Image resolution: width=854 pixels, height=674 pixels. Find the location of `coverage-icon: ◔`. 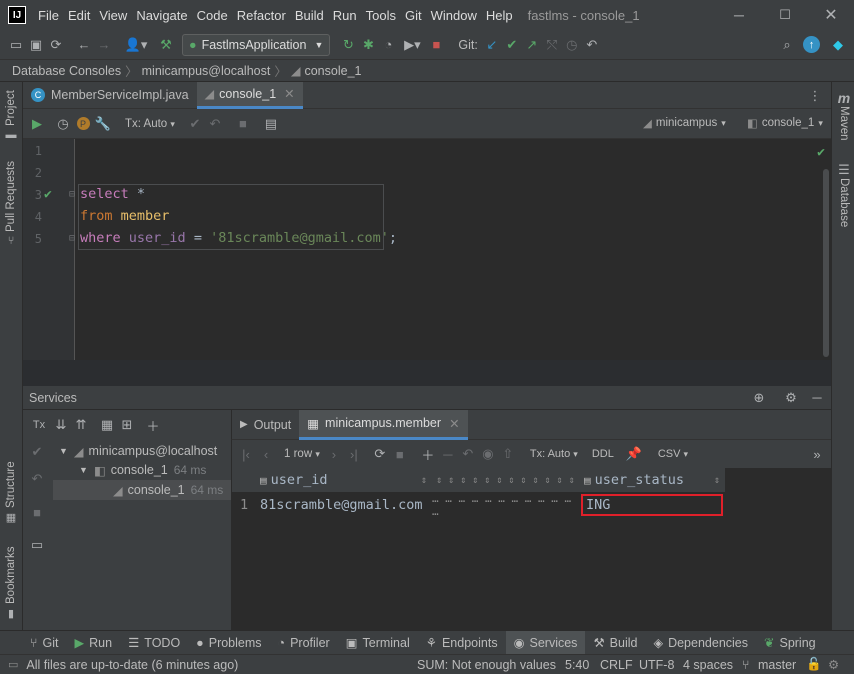

coverage-icon: ◔ is located at coordinates (388, 45).